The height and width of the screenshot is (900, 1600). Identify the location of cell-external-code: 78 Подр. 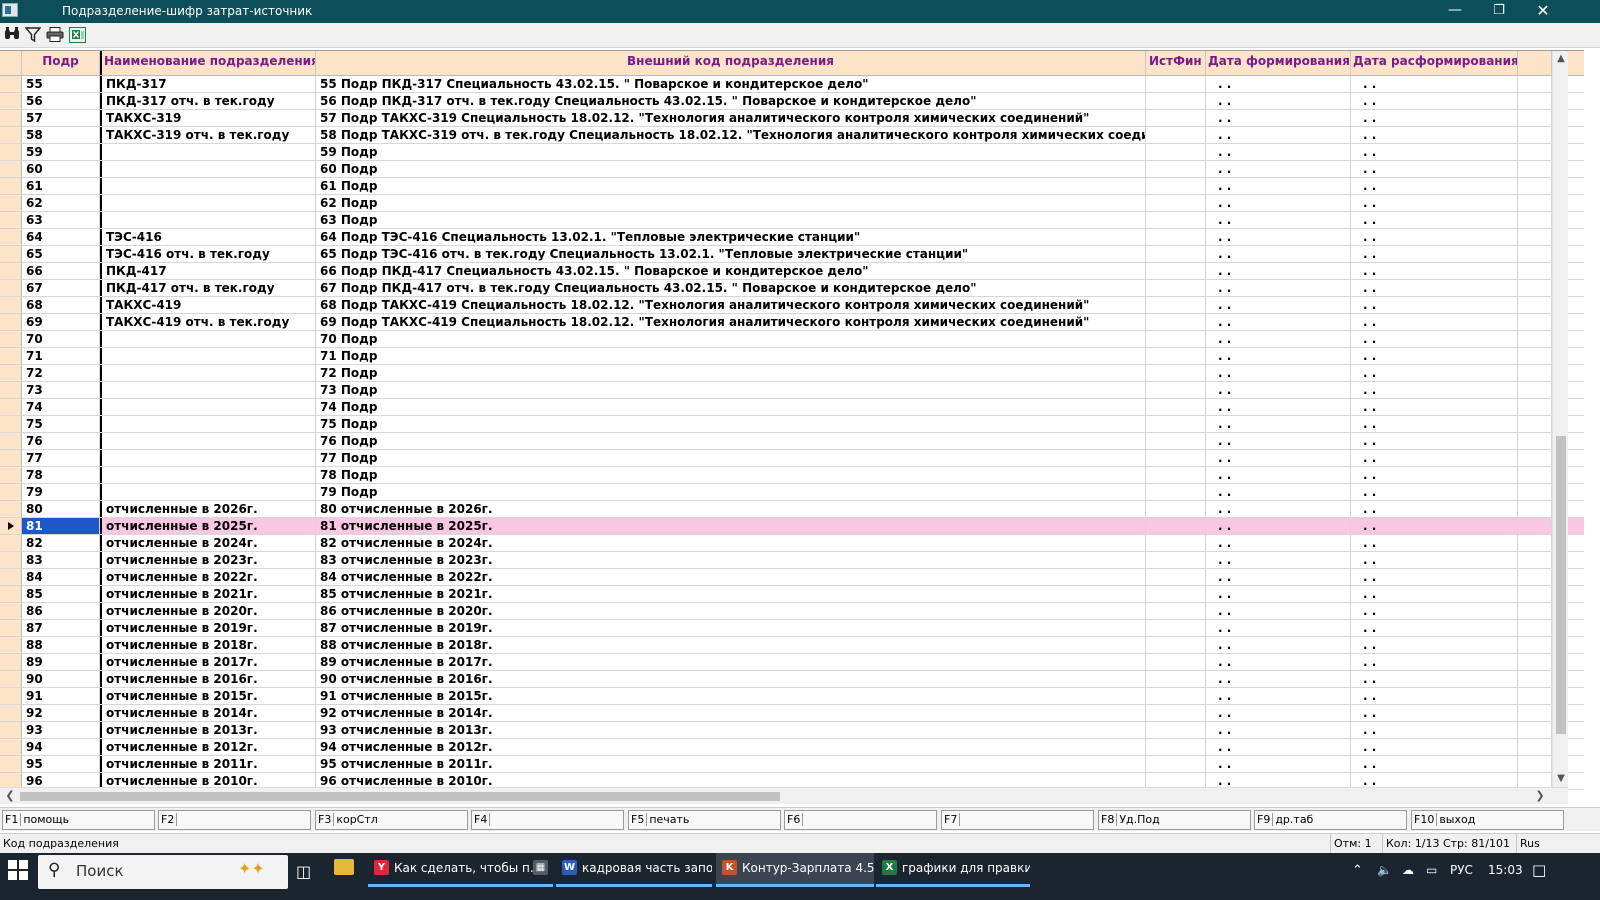
(731, 475).